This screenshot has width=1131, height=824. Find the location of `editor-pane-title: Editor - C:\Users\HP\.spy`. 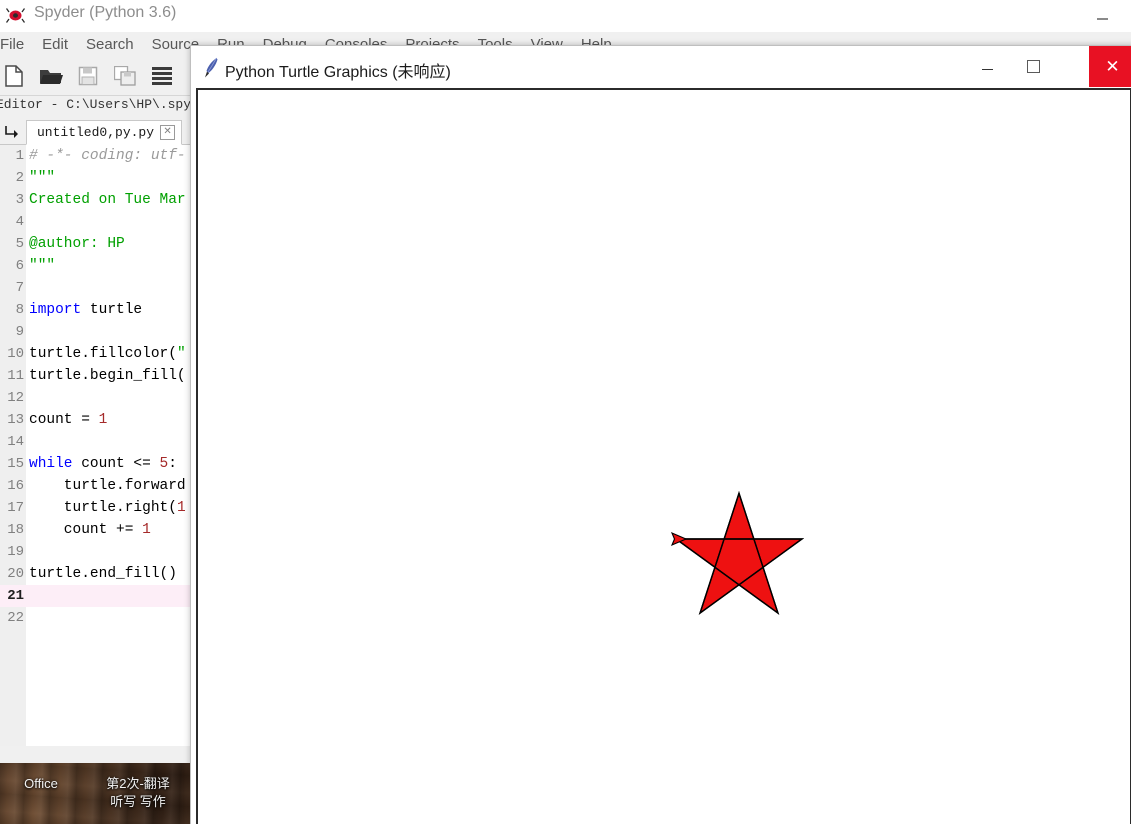

editor-pane-title: Editor - C:\Users\HP\.spy is located at coordinates (96, 104).